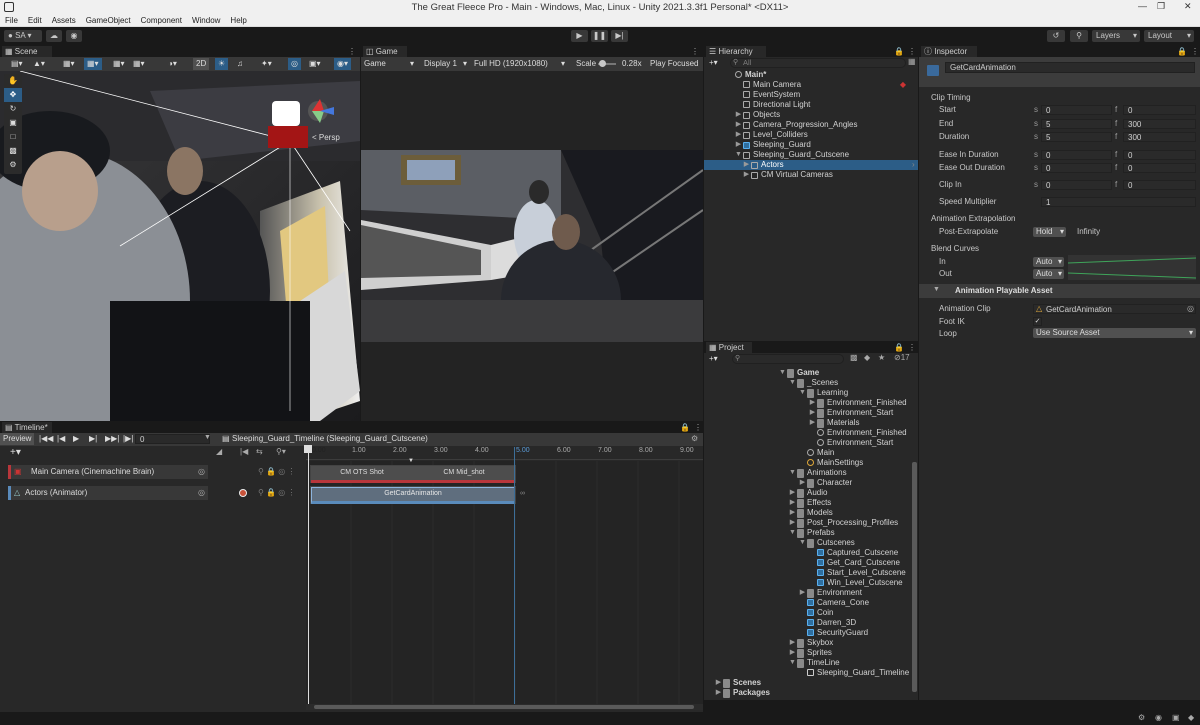 This screenshot has height=725, width=1200. I want to click on restore-icon: ❐, so click(1161, 6).